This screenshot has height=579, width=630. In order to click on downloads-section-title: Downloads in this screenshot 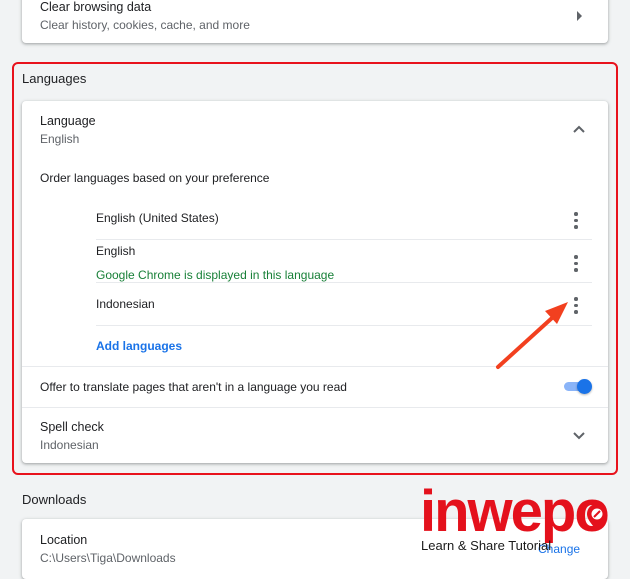, I will do `click(54, 499)`.